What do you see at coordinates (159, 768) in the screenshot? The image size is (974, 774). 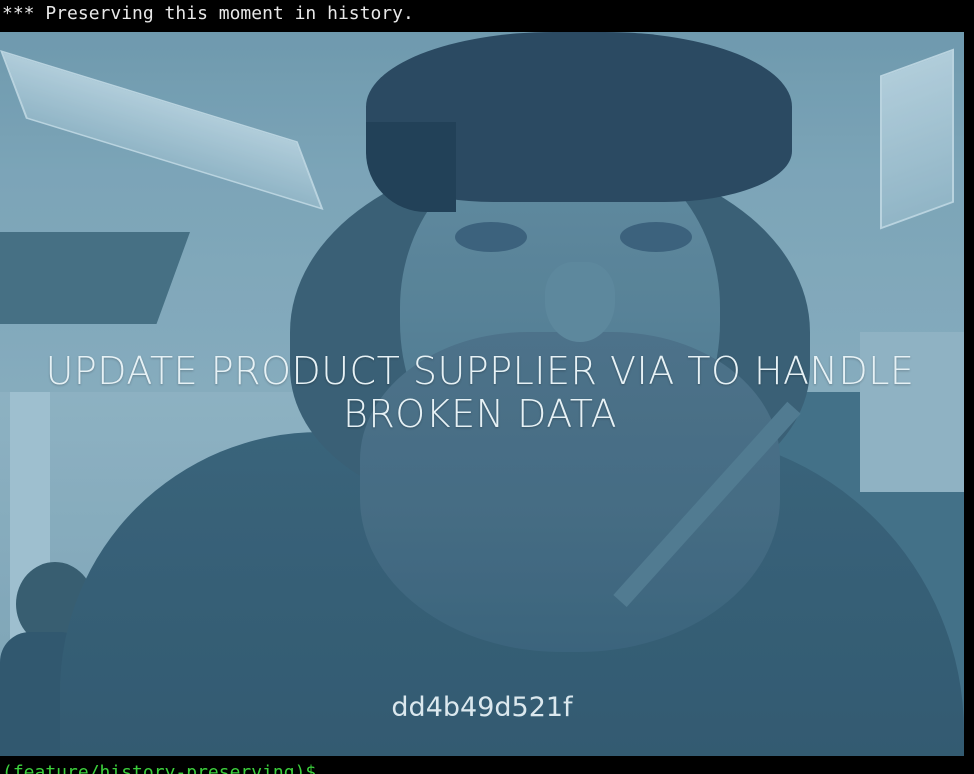 I see `shell-prompt: (feature/history-preserving)$` at bounding box center [159, 768].